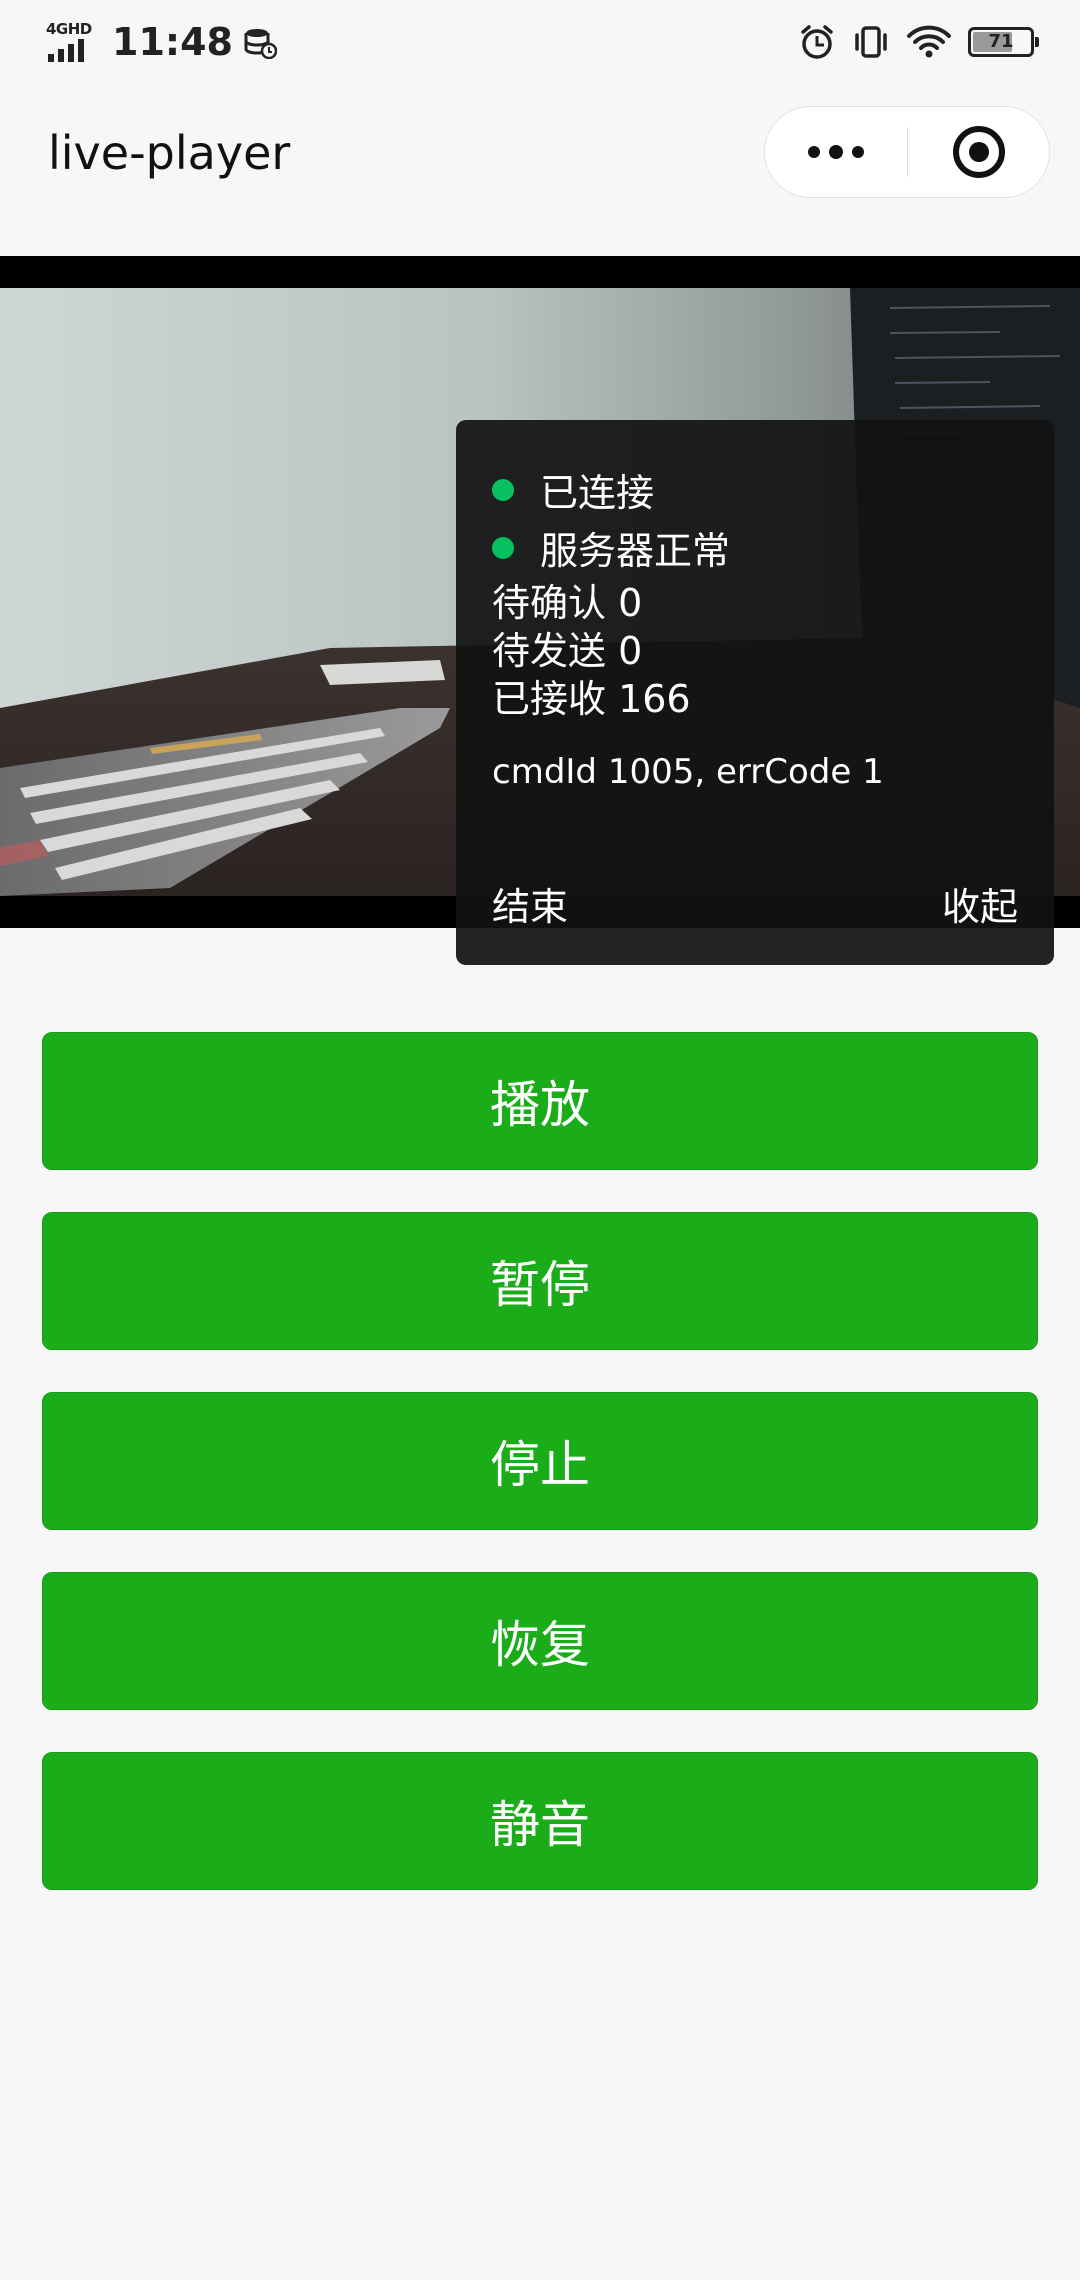 The width and height of the screenshot is (1080, 2280). I want to click on pending-send: 待发送 0, so click(567, 651).